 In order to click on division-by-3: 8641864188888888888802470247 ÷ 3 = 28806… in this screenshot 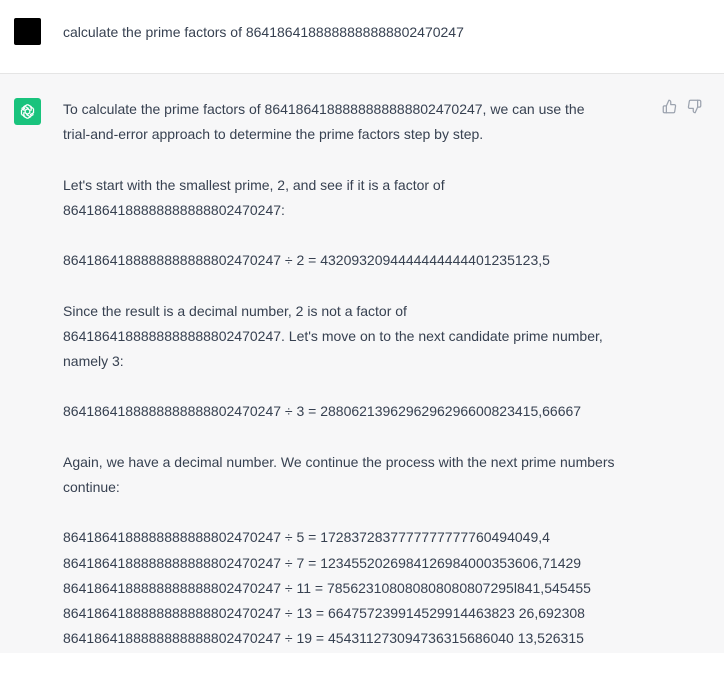, I will do `click(322, 411)`.